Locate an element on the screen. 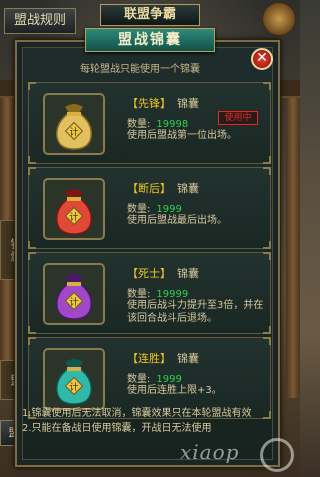  item-quantity: 数量: 19999 is located at coordinates (157, 292).